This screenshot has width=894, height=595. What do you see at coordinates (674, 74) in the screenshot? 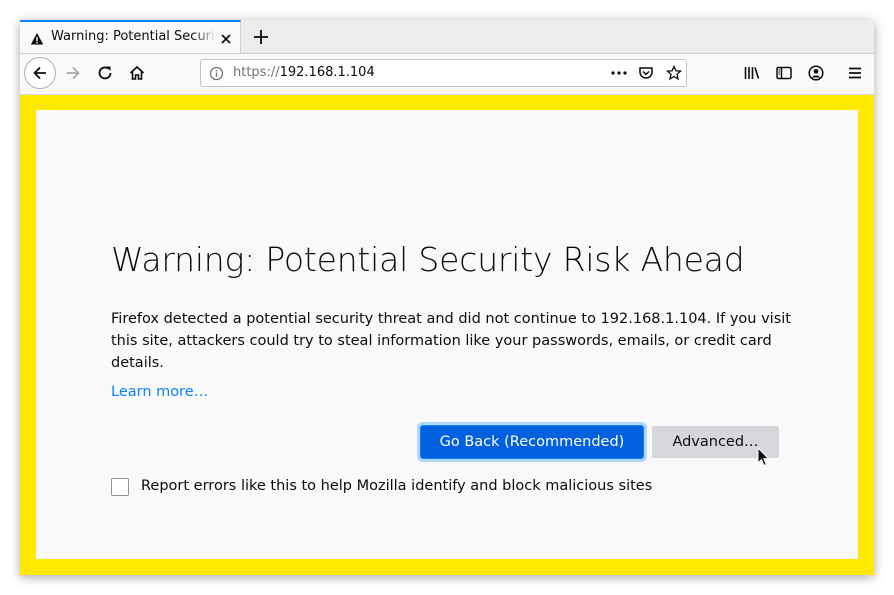
I see `bookmark-star-icon` at bounding box center [674, 74].